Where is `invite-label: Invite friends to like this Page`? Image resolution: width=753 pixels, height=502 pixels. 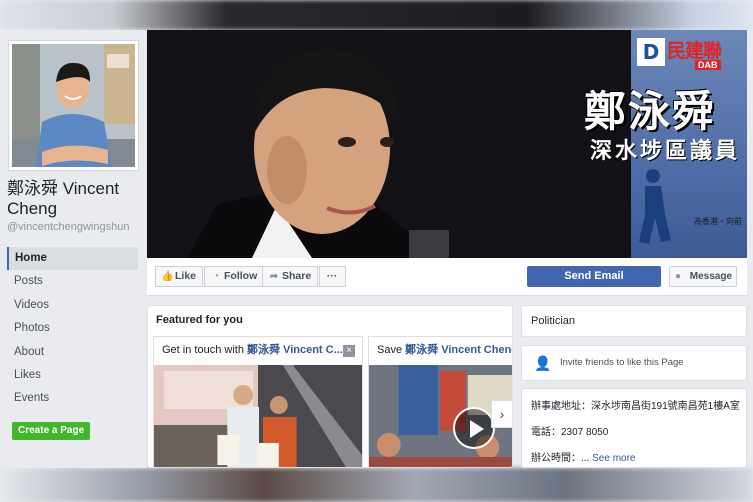 invite-label: Invite friends to like this Page is located at coordinates (622, 362).